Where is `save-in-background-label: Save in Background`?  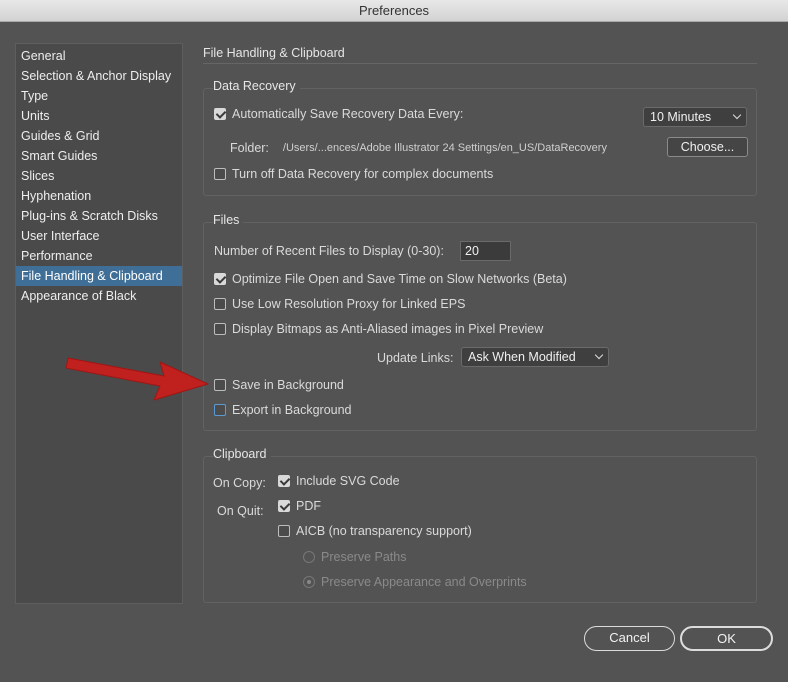
save-in-background-label: Save in Background is located at coordinates (288, 385).